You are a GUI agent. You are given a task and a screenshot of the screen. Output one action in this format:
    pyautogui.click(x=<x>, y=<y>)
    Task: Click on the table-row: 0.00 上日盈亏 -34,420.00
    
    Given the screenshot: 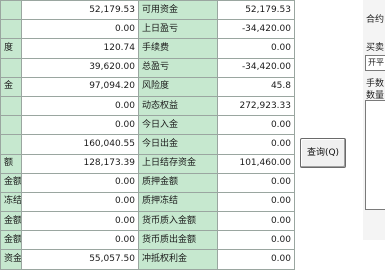 What is the action you would take?
    pyautogui.click(x=147, y=29)
    